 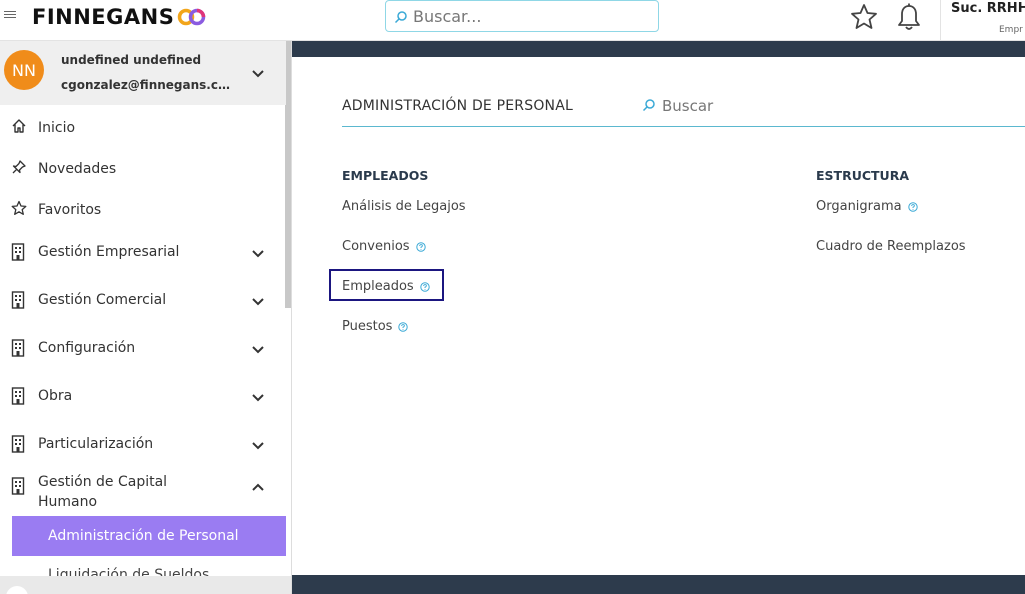 I want to click on app-logo: FINNEGANS, so click(x=103, y=17).